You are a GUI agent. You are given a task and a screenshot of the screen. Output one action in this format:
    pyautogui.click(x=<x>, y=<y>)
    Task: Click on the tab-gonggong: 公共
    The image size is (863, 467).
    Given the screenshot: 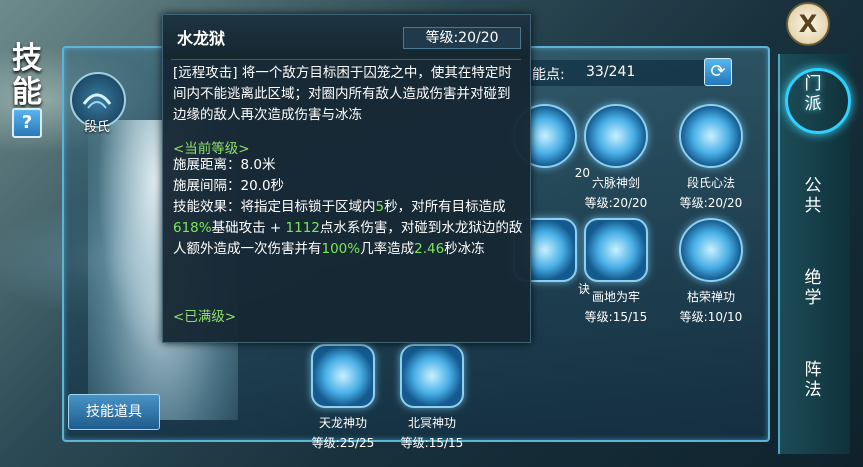 What is the action you would take?
    pyautogui.click(x=813, y=206)
    